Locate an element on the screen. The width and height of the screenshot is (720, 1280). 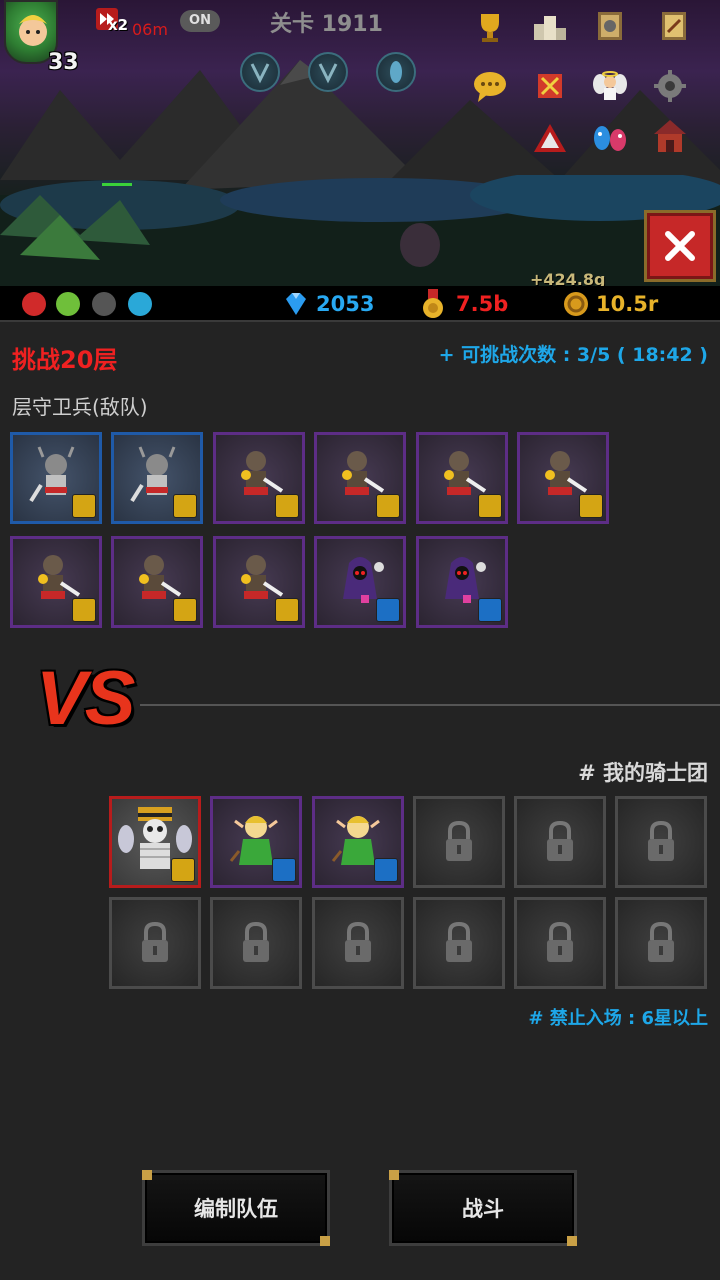
gem-icon is located at coordinates (296, 304).